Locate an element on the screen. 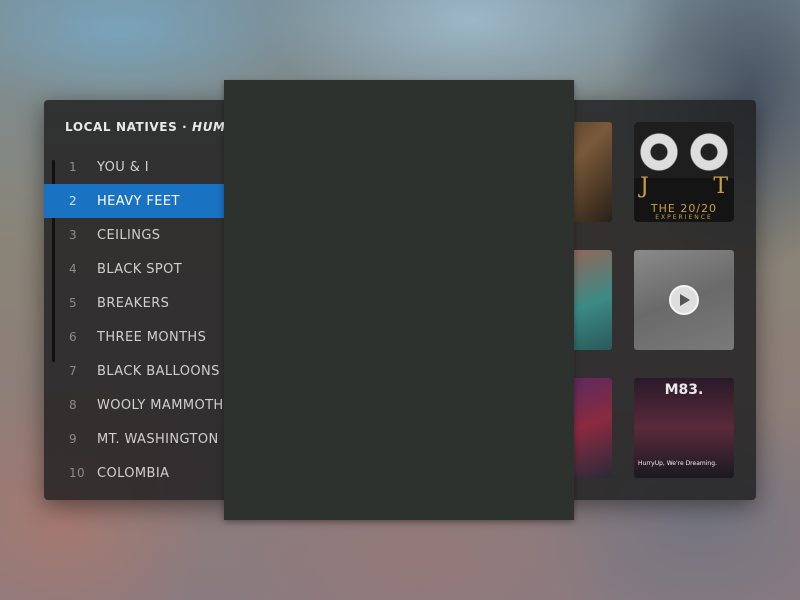  track-row-1: 1 YOU & I is located at coordinates (139, 167).